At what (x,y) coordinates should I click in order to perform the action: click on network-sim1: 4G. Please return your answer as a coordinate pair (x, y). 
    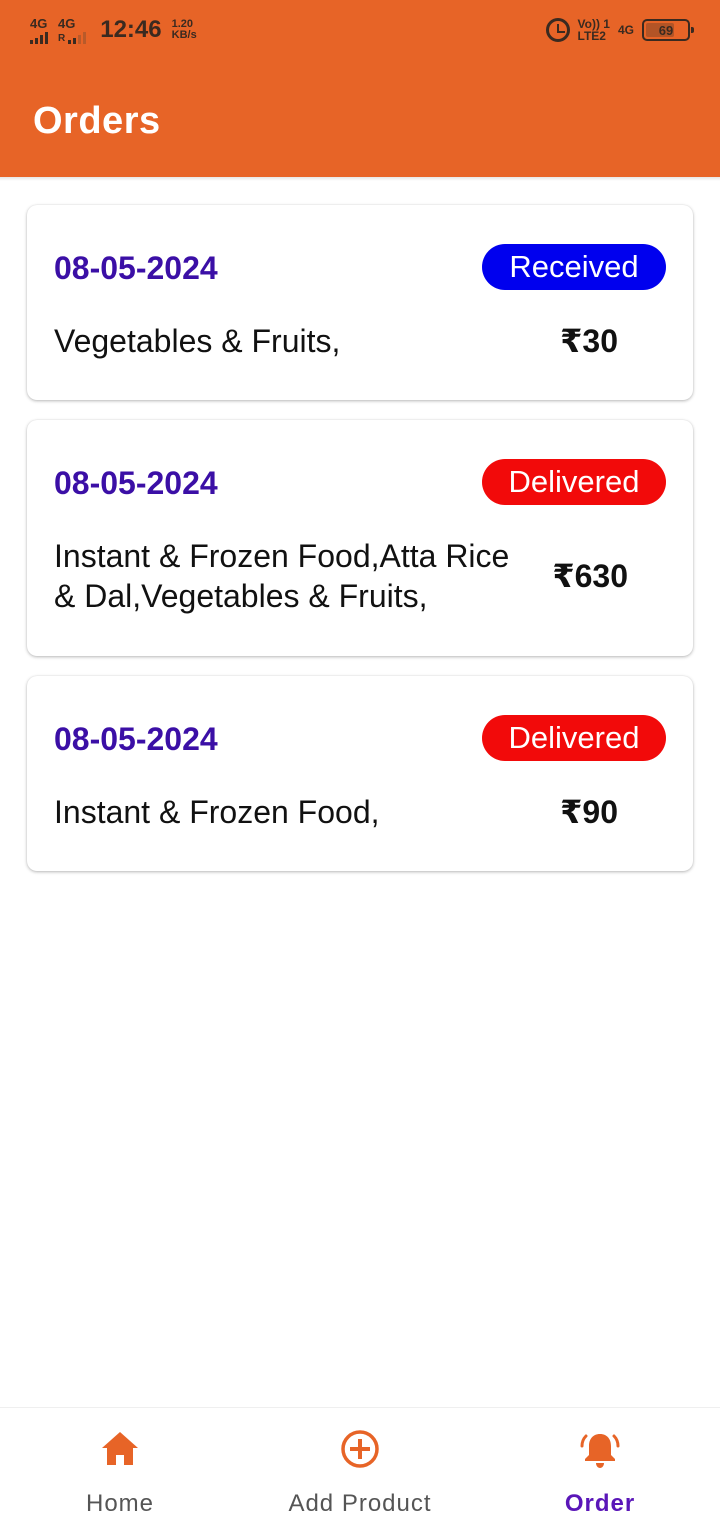
    Looking at the image, I should click on (39, 30).